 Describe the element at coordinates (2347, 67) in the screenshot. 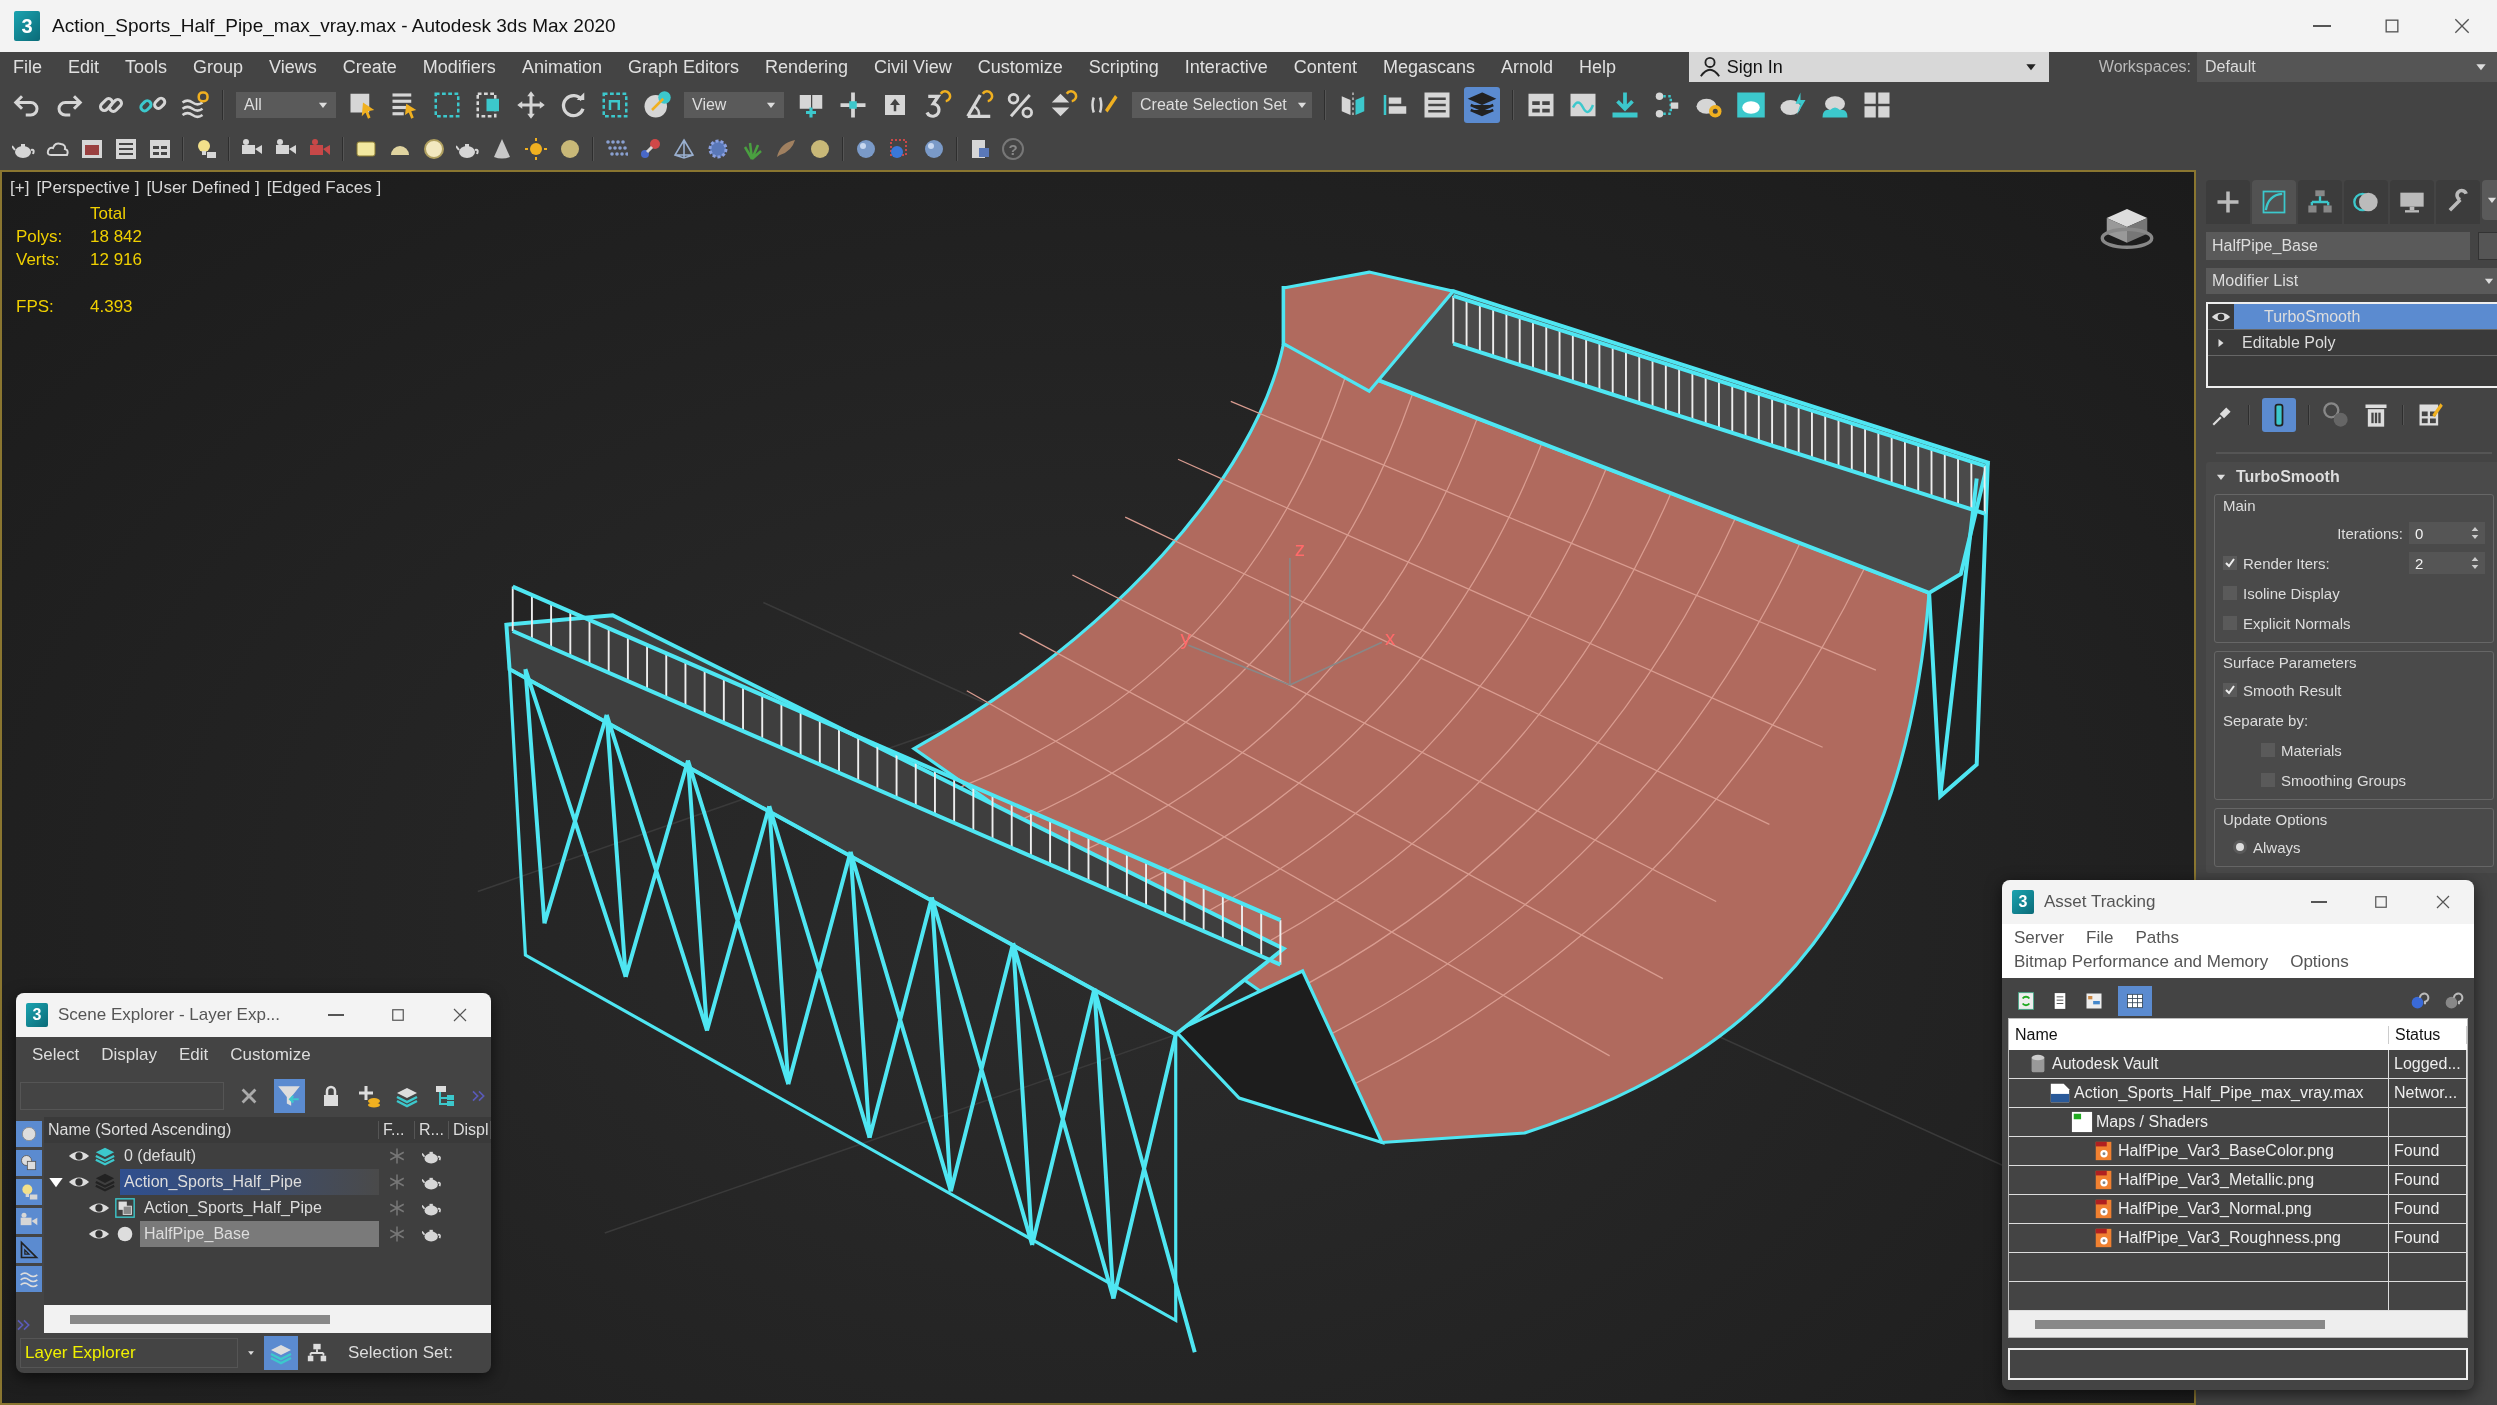

I see `workspace-dropdown: Default` at that location.